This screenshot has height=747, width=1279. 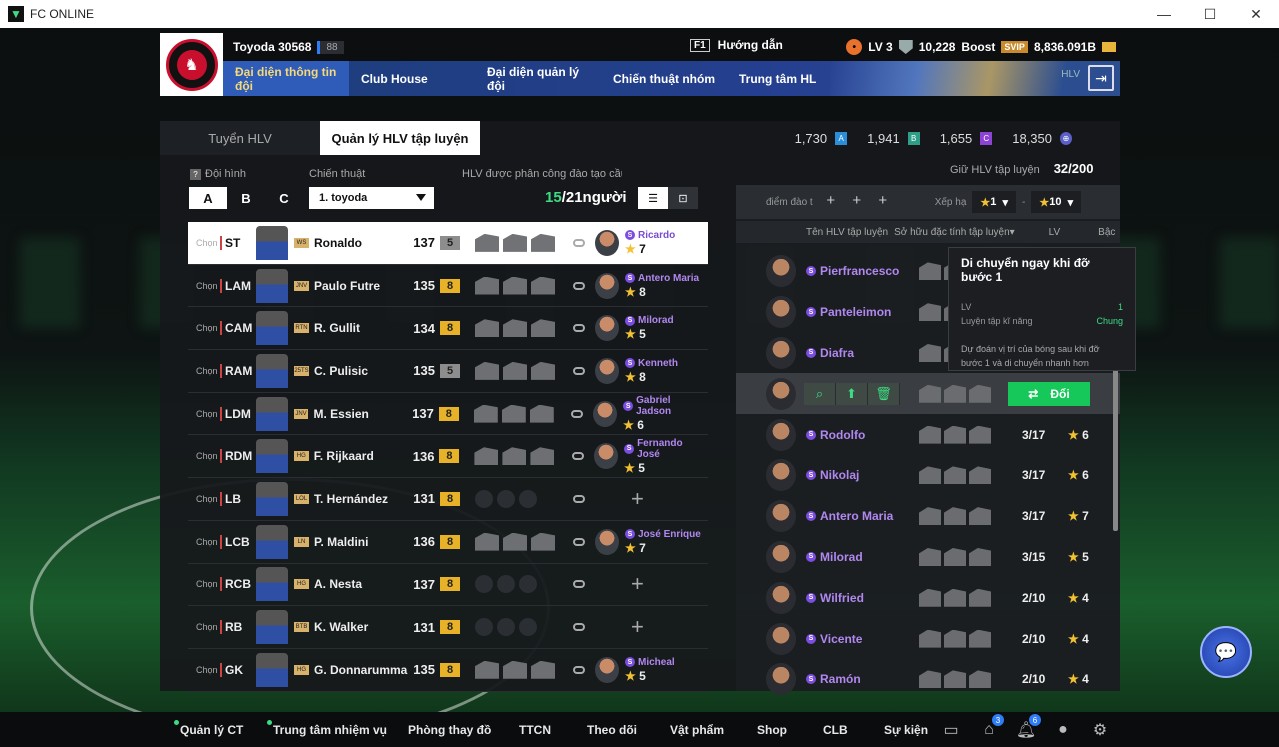 What do you see at coordinates (1028, 727) in the screenshot?
I see `bell-icon: 🔔︎ 6` at bounding box center [1028, 727].